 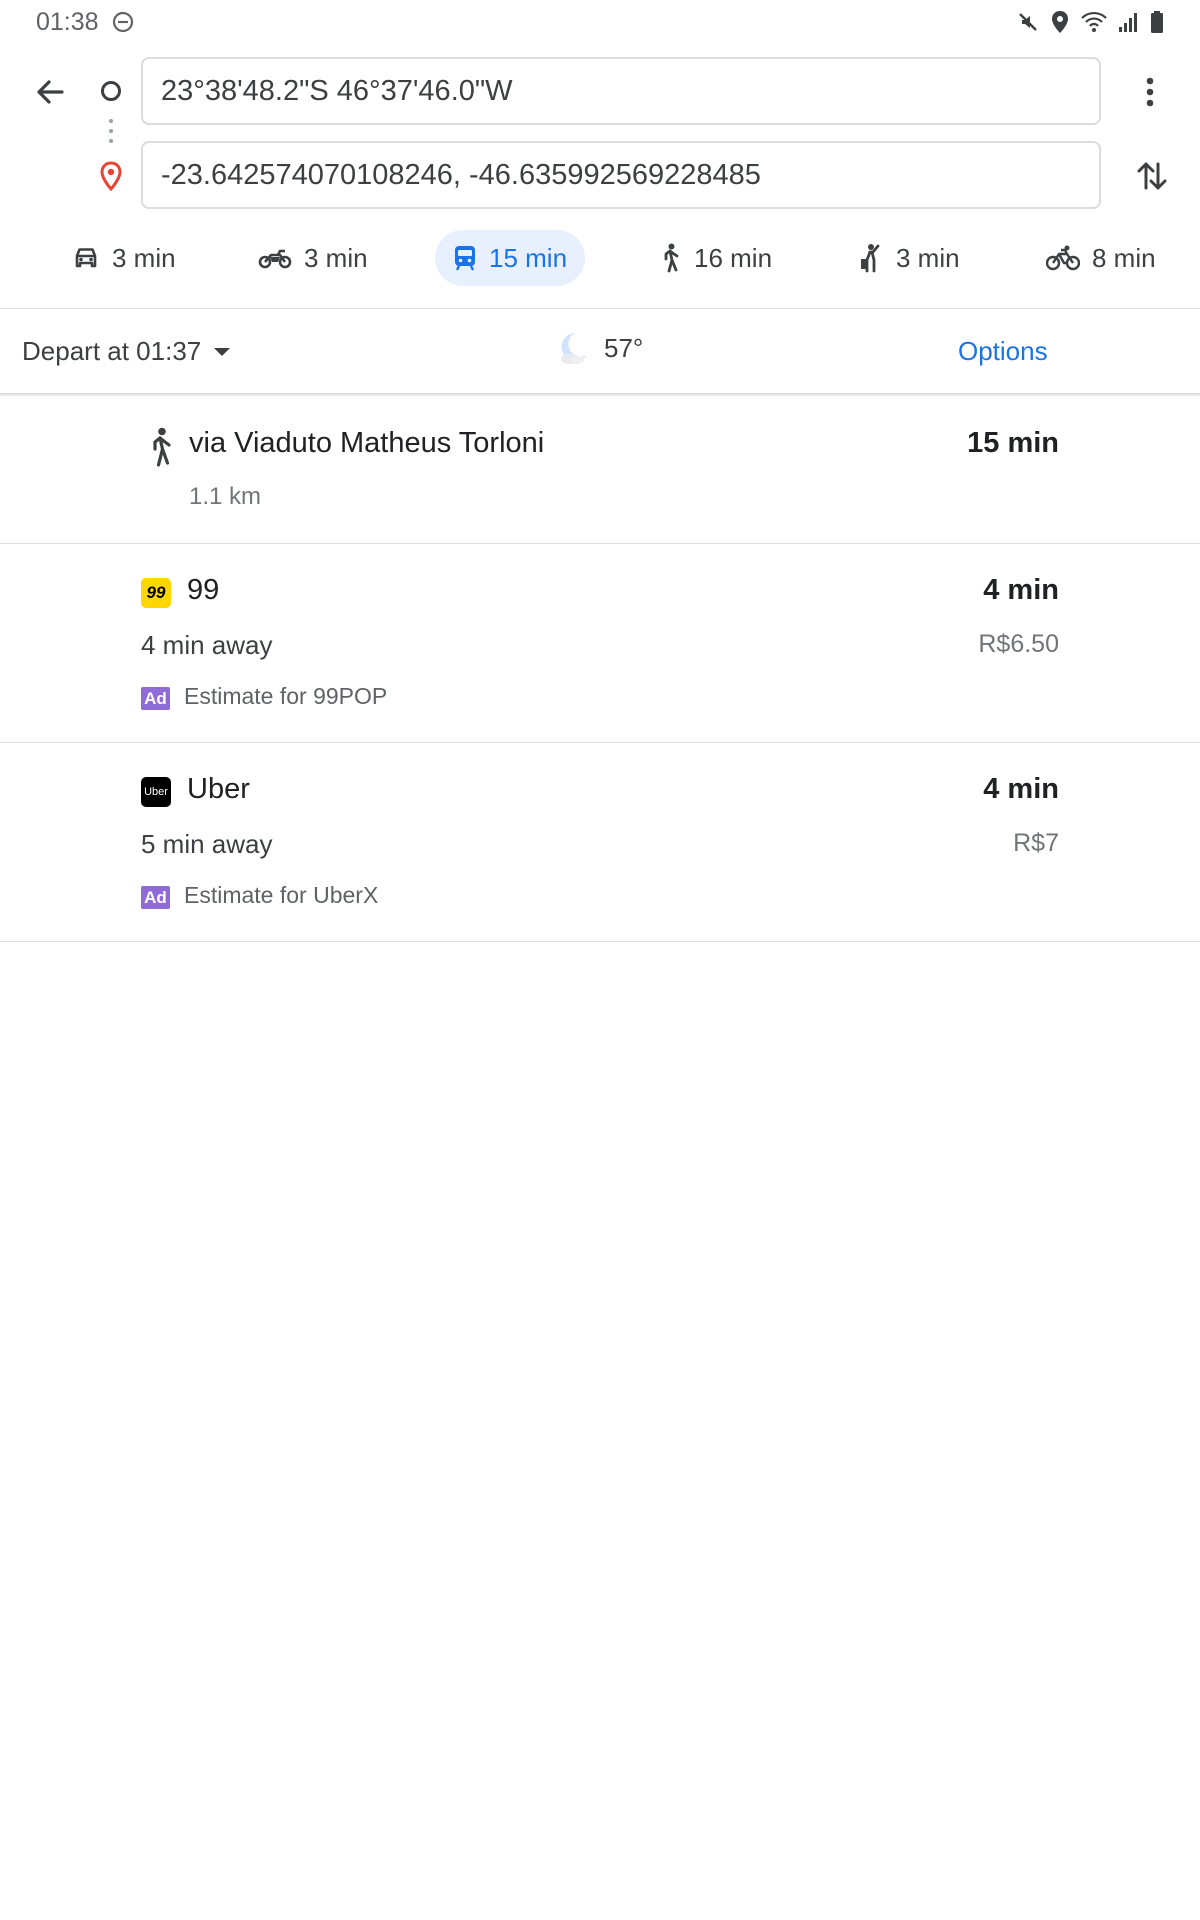 What do you see at coordinates (112, 351) in the screenshot?
I see `depart-time-label: Depart at 01:37` at bounding box center [112, 351].